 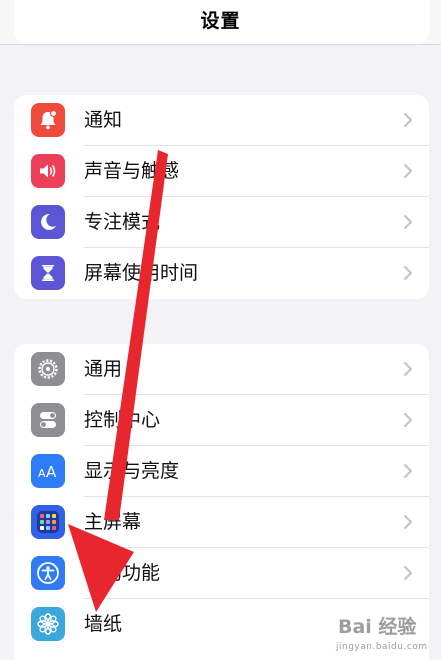 I want to click on accessibility-icon, so click(x=48, y=573).